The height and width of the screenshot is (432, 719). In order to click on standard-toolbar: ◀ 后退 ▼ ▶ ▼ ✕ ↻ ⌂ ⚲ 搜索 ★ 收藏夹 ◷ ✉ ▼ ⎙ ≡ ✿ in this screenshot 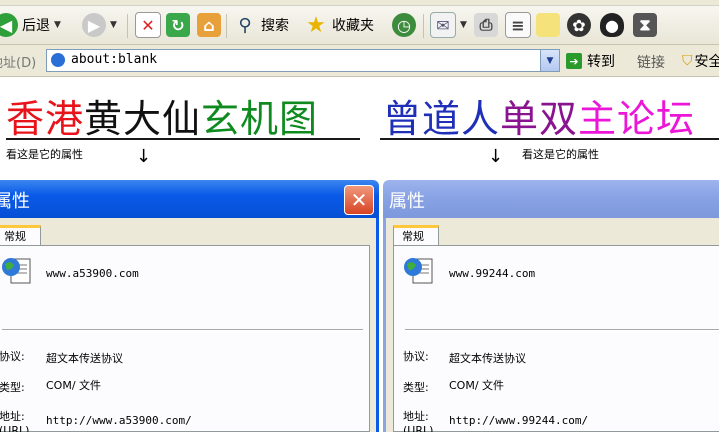, I will do `click(359, 25)`.